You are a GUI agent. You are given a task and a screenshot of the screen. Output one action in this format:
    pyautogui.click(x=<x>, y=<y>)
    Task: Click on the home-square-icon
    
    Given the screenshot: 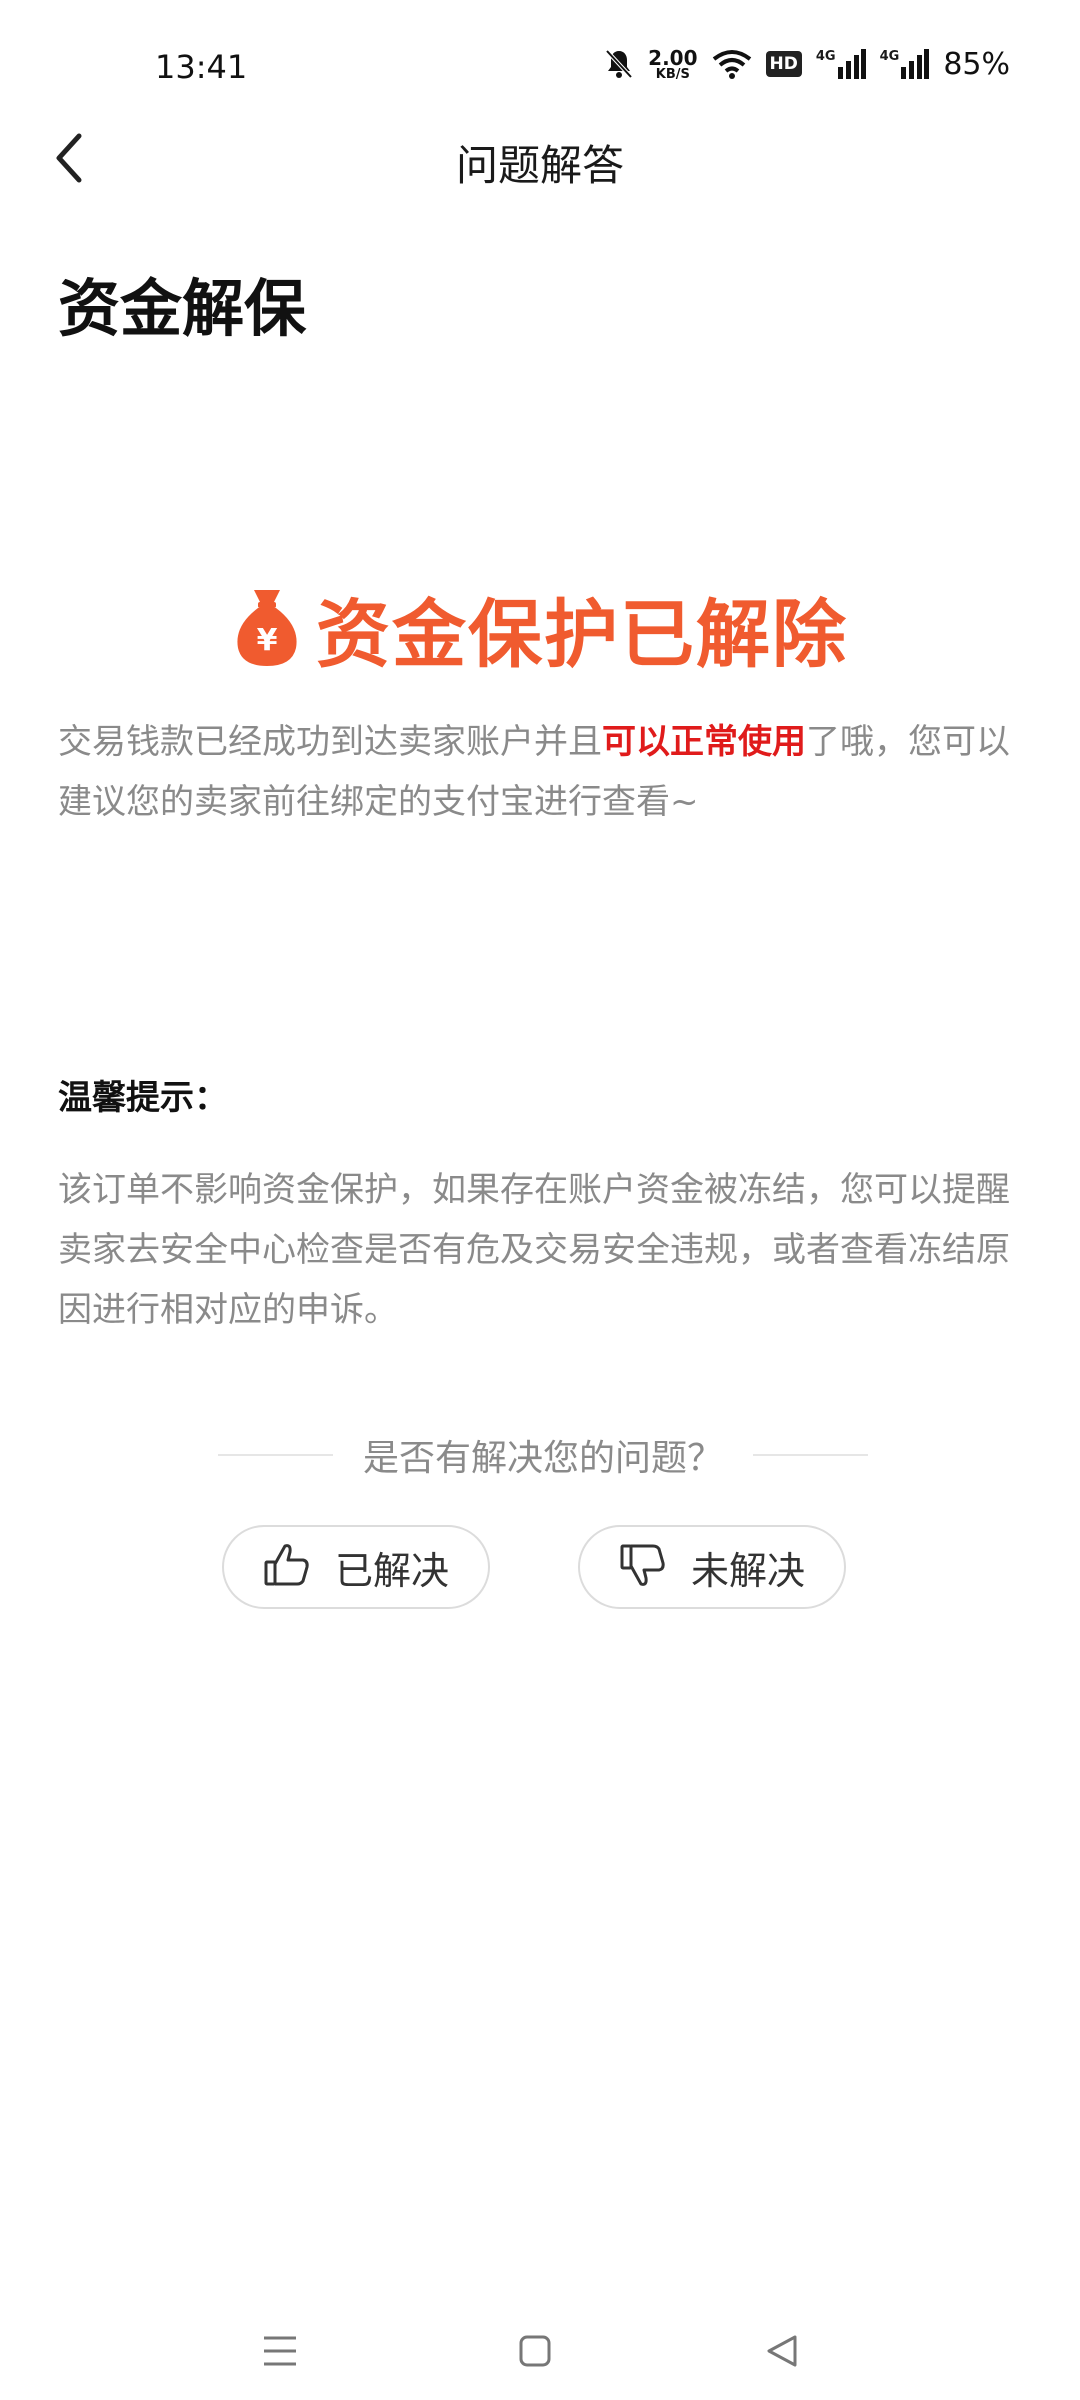 What is the action you would take?
    pyautogui.click(x=535, y=2353)
    